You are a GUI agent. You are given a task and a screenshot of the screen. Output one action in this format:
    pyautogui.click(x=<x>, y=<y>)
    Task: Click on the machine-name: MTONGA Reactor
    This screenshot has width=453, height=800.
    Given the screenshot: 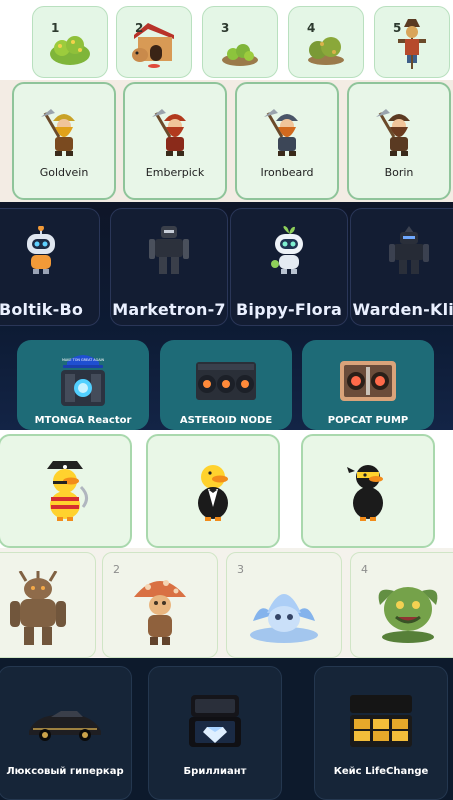 What is the action you would take?
    pyautogui.click(x=83, y=420)
    